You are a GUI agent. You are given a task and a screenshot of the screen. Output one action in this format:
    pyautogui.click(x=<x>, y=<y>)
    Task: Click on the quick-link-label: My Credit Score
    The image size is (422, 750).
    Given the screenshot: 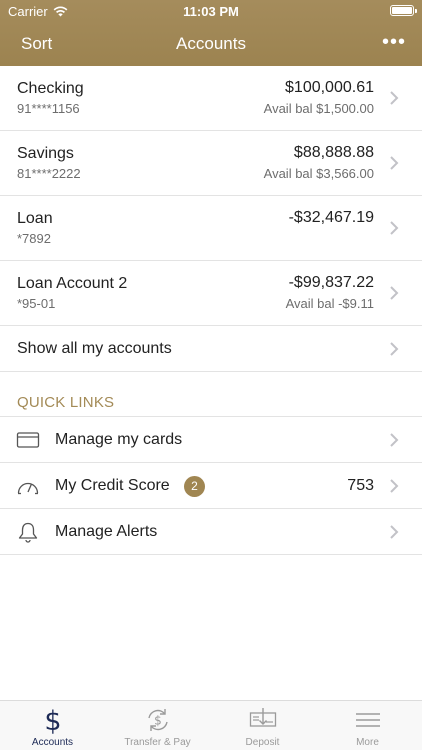 What is the action you would take?
    pyautogui.click(x=112, y=485)
    